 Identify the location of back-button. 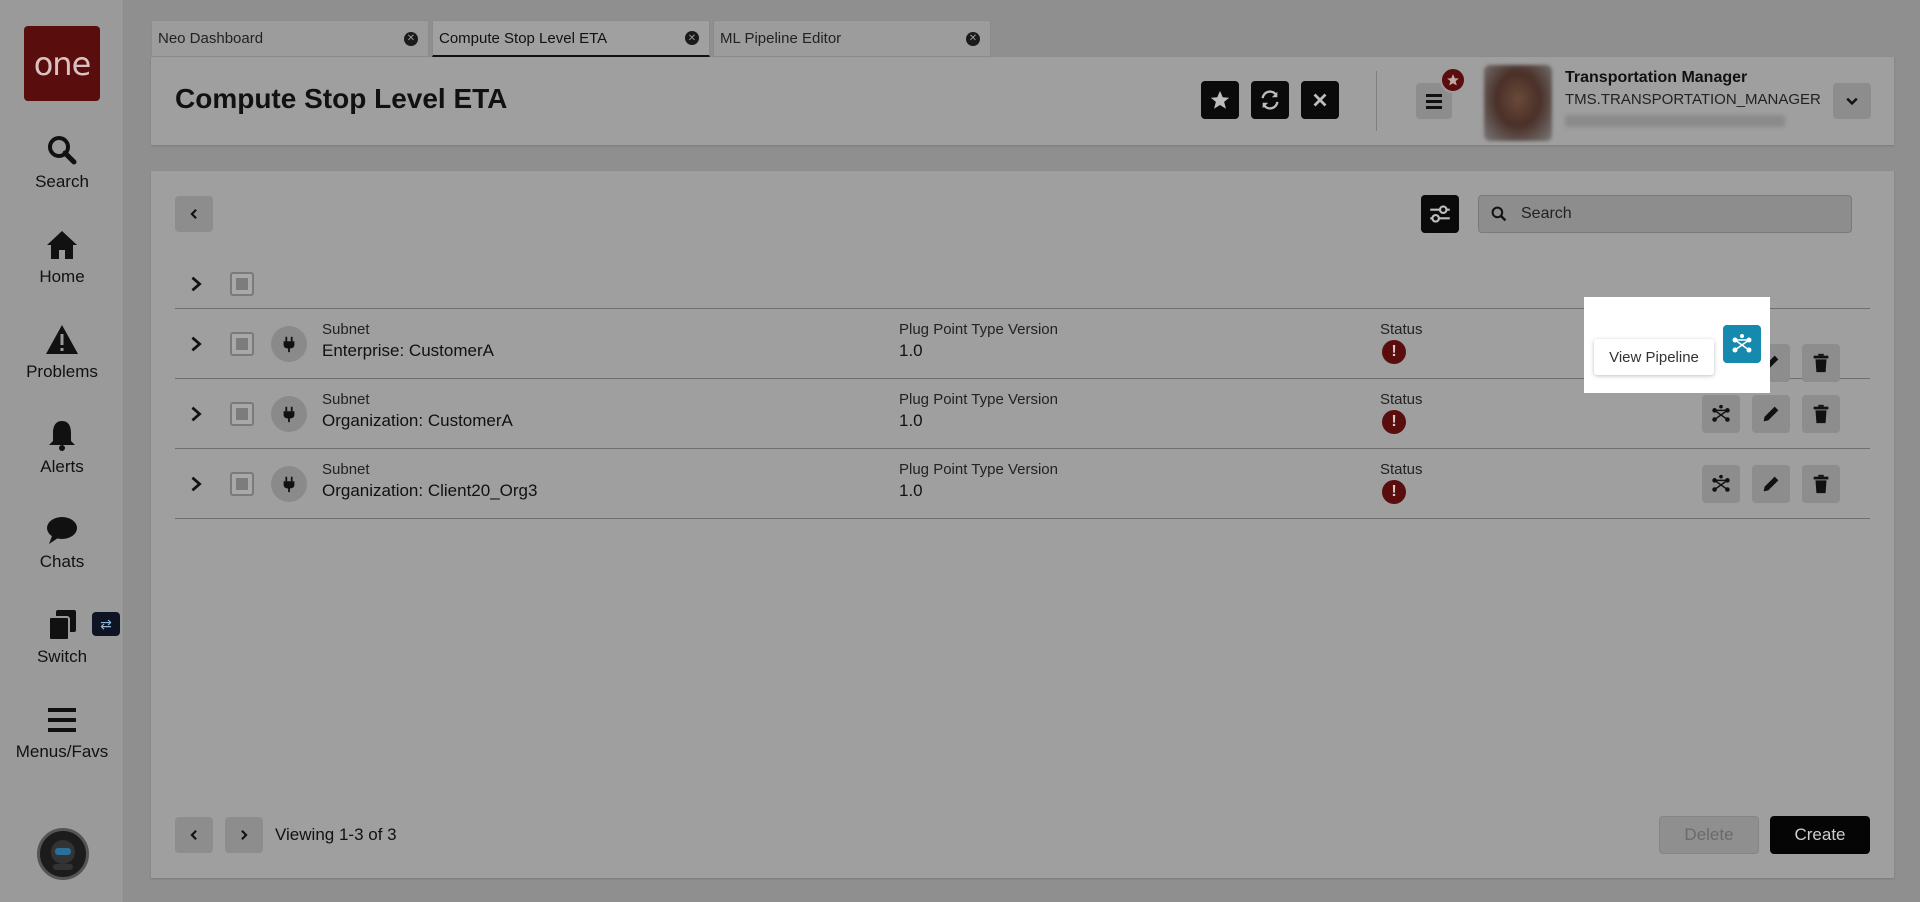
(194, 214).